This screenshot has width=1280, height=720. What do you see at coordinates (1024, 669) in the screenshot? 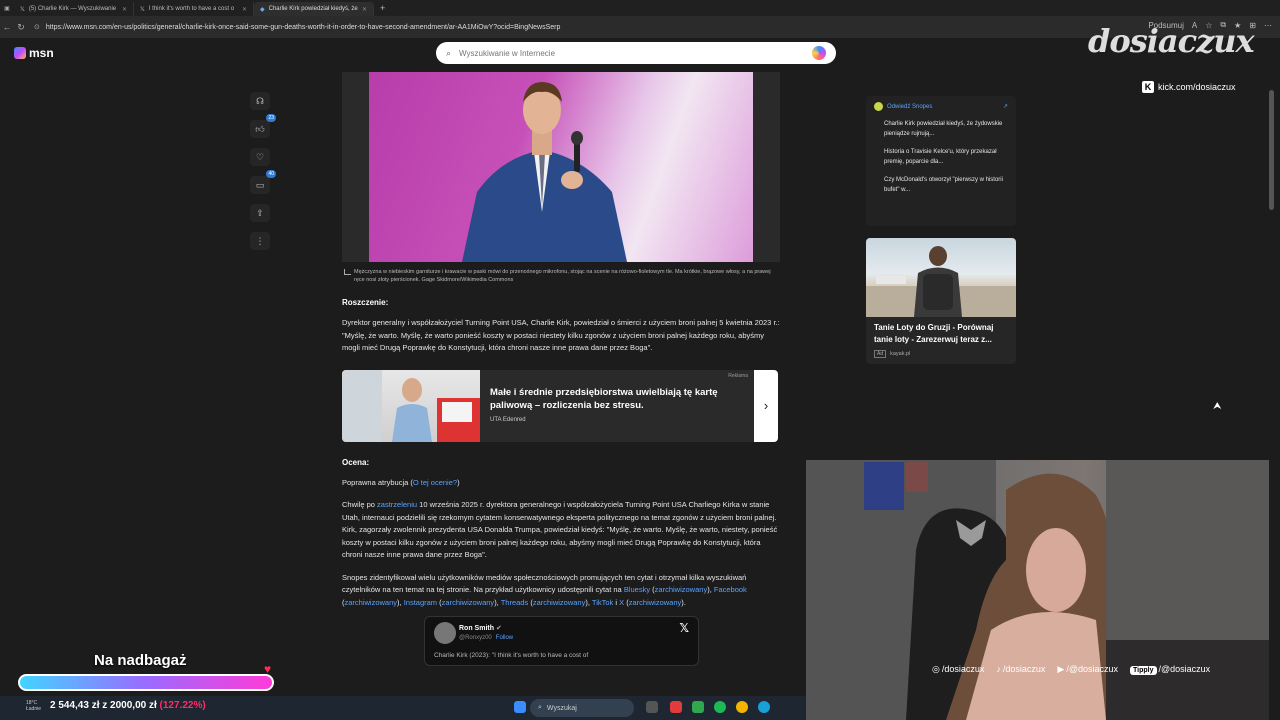
I see `tiktok-handle: /dosiaczux` at bounding box center [1024, 669].